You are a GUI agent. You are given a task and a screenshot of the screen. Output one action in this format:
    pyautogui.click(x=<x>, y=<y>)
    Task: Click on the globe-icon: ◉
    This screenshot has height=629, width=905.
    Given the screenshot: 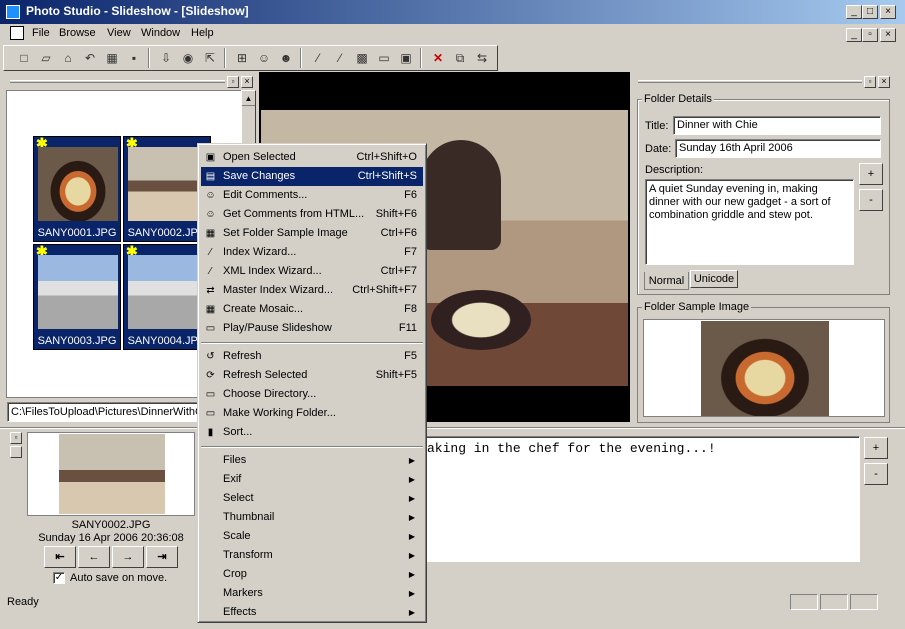 What is the action you would take?
    pyautogui.click(x=188, y=58)
    